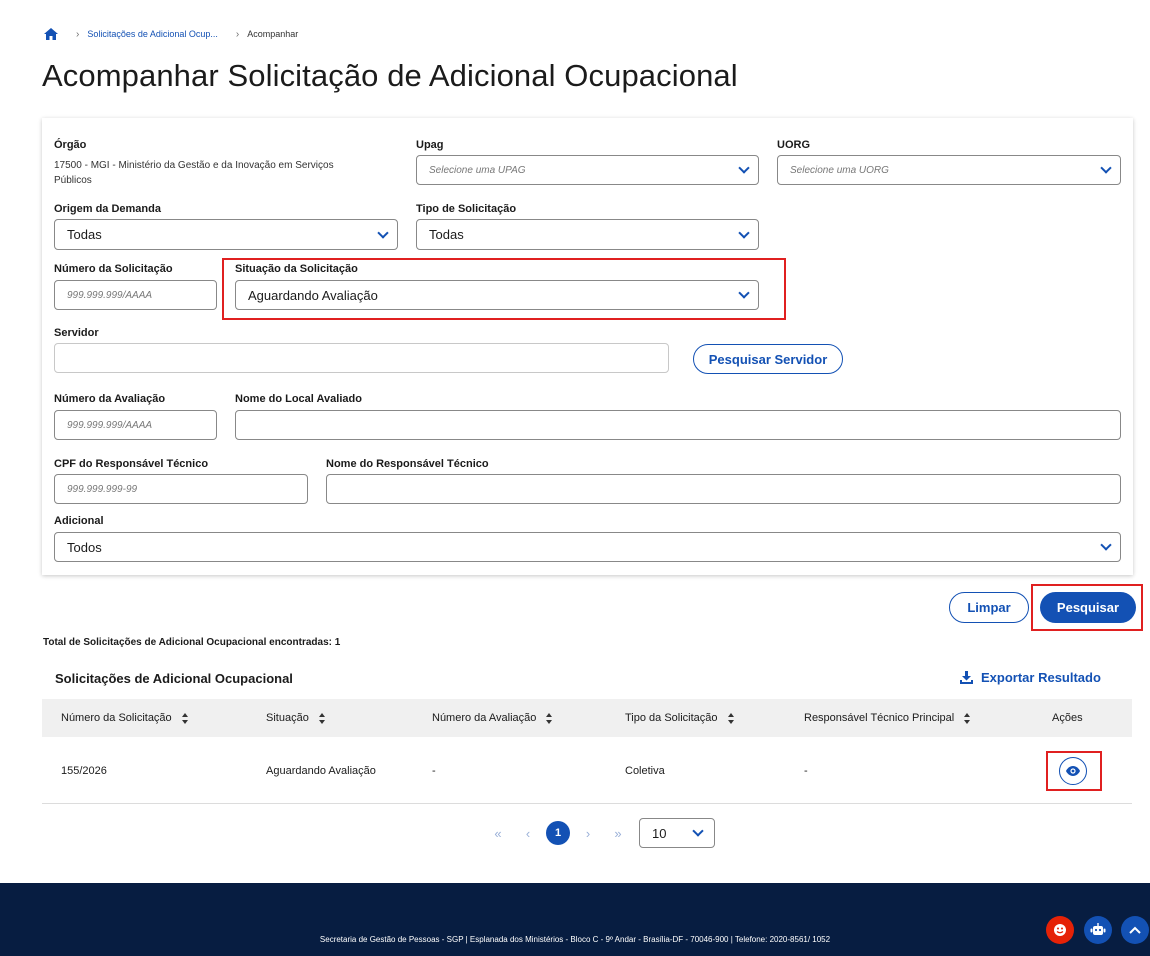 This screenshot has height=956, width=1150. Describe the element at coordinates (477, 170) in the screenshot. I see `upag-placeholder: Selecione uma UPAG` at that location.